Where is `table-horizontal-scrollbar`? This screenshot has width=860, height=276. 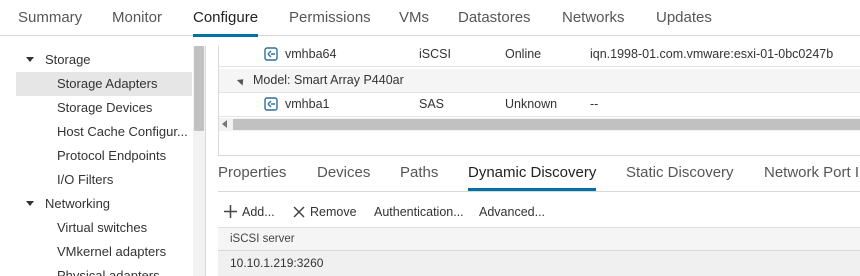 table-horizontal-scrollbar is located at coordinates (539, 124).